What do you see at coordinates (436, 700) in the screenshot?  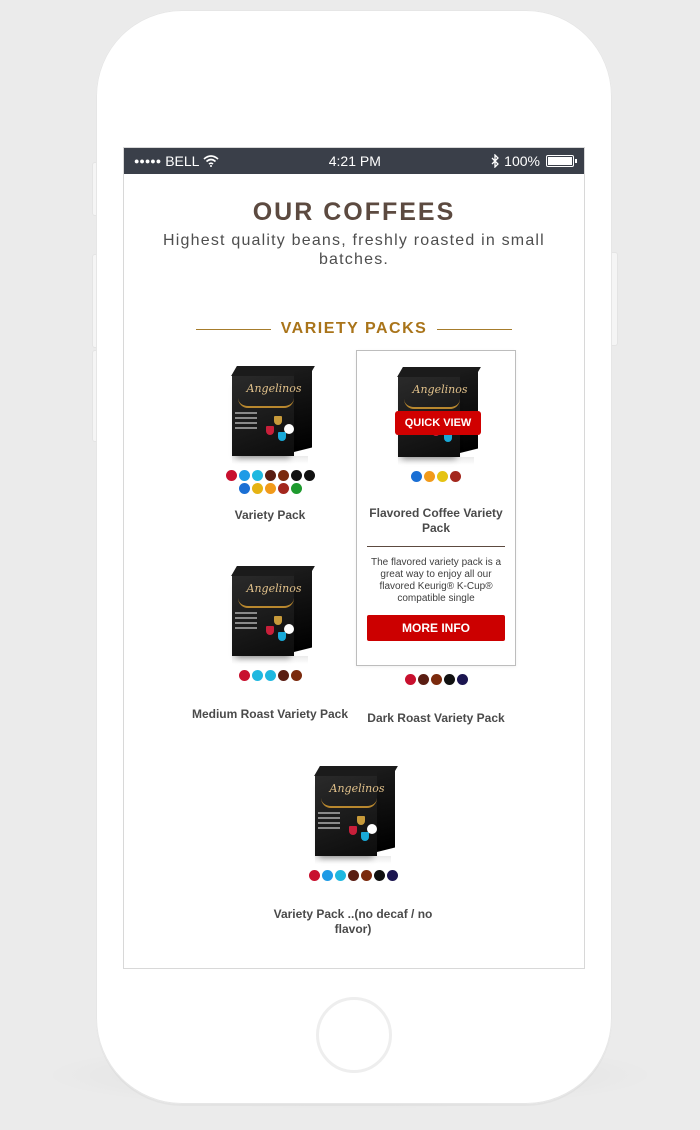 I see `product-card: Dark Roast Variety Pack` at bounding box center [436, 700].